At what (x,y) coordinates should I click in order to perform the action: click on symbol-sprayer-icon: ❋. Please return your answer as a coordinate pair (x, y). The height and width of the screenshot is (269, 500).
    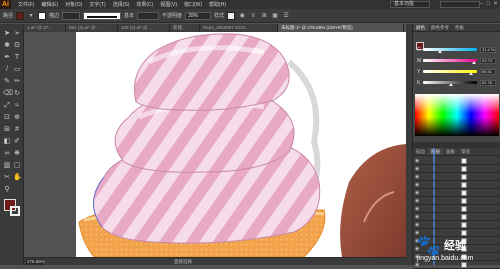
    Looking at the image, I should click on (17, 154).